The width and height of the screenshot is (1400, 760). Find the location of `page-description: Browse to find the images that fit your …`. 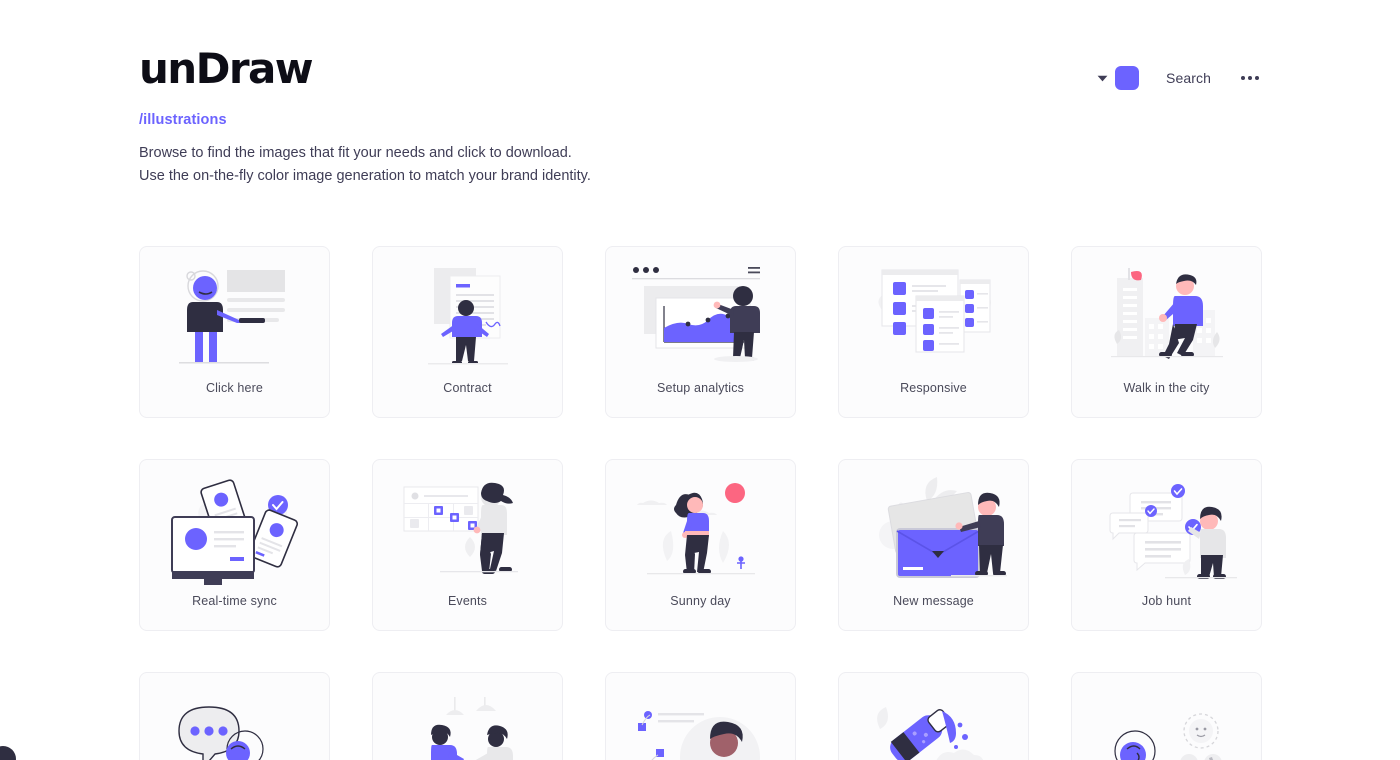

page-description: Browse to find the images that fit your … is located at coordinates (365, 165).